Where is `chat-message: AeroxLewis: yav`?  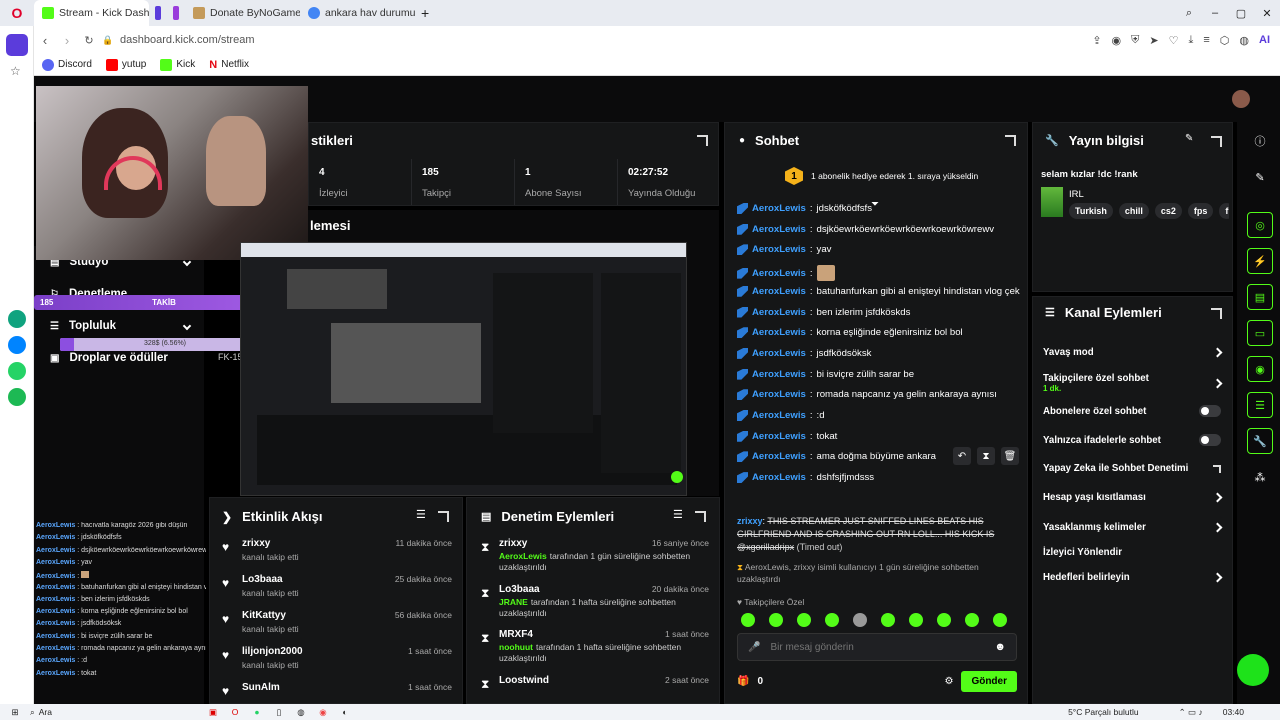
chat-message: AeroxLewis: yav is located at coordinates (784, 250).